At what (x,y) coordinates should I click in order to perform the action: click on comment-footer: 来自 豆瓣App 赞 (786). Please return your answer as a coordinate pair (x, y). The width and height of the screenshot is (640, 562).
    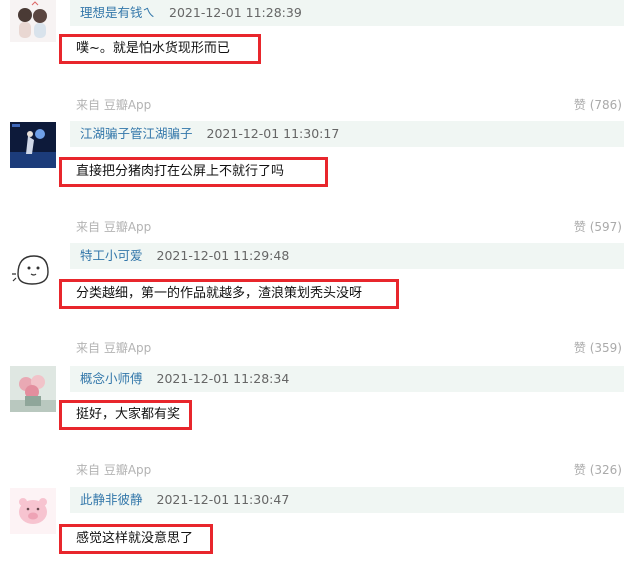
    Looking at the image, I should click on (349, 105).